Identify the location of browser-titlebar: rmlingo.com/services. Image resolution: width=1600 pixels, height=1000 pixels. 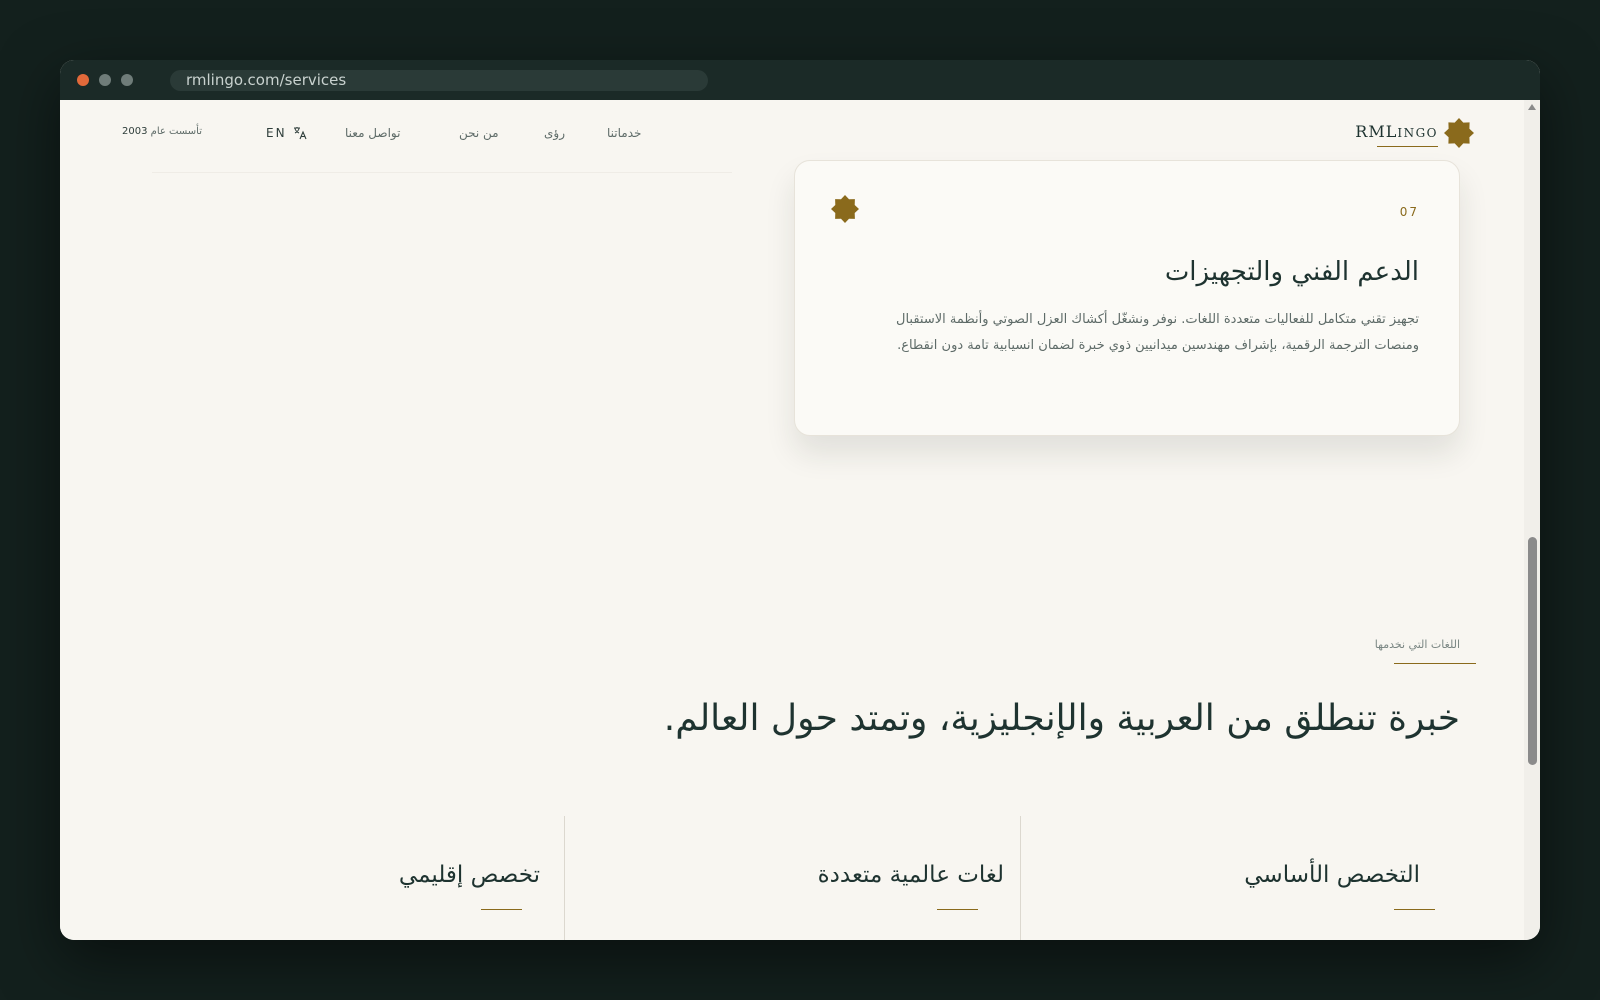
(800, 80).